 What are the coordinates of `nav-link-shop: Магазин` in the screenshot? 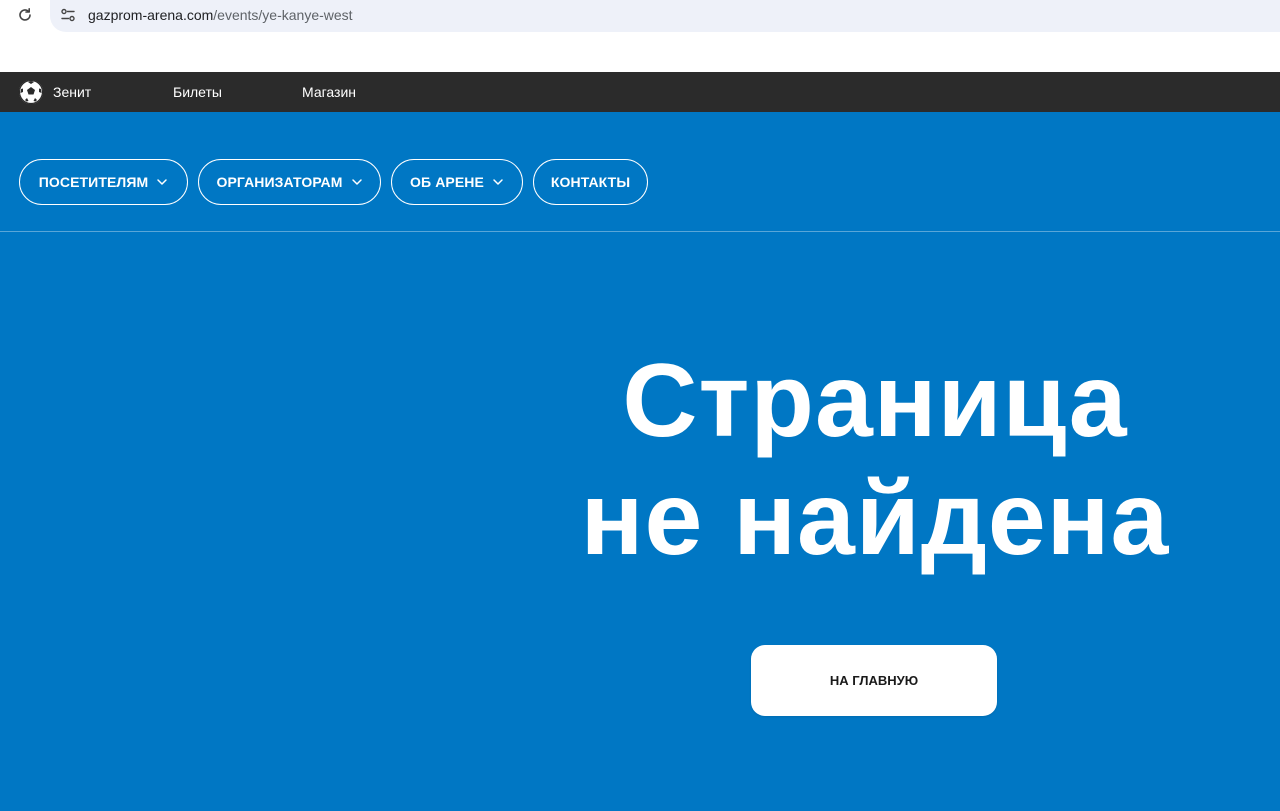 It's located at (329, 92).